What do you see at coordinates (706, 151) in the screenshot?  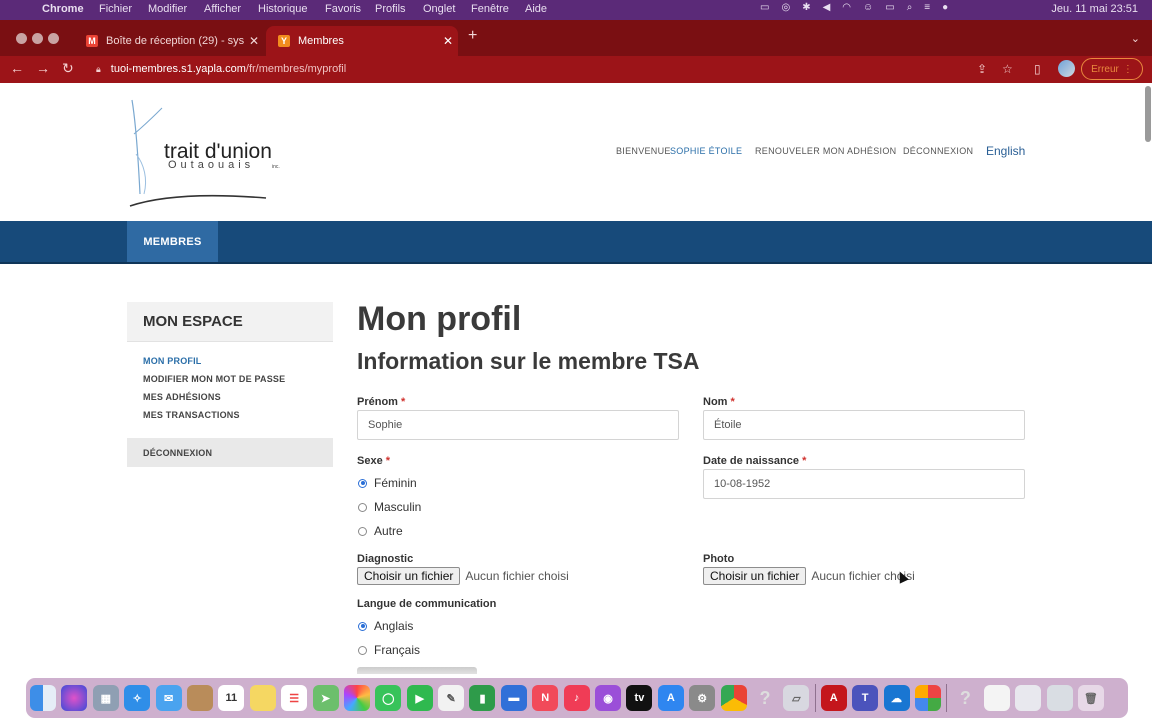 I see `welcome-user-name: SOPHIE ÉTOILE` at bounding box center [706, 151].